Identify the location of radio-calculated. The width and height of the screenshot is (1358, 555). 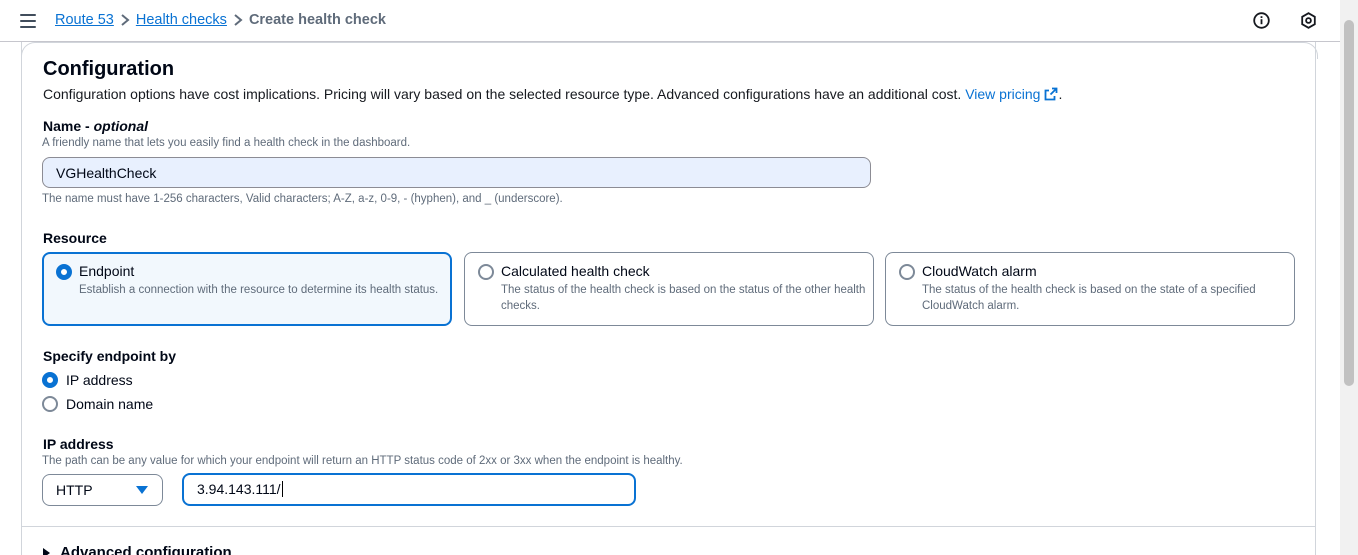
(486, 272).